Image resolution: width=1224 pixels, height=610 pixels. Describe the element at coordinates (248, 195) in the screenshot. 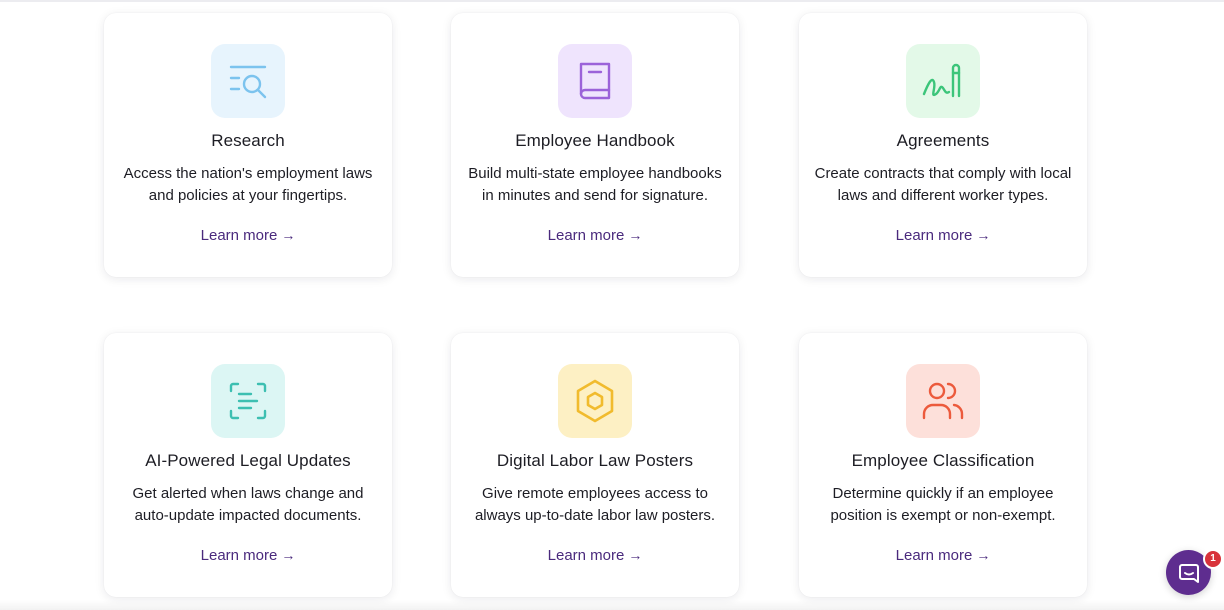

I see `description-line: and policies at your fingertips.` at that location.